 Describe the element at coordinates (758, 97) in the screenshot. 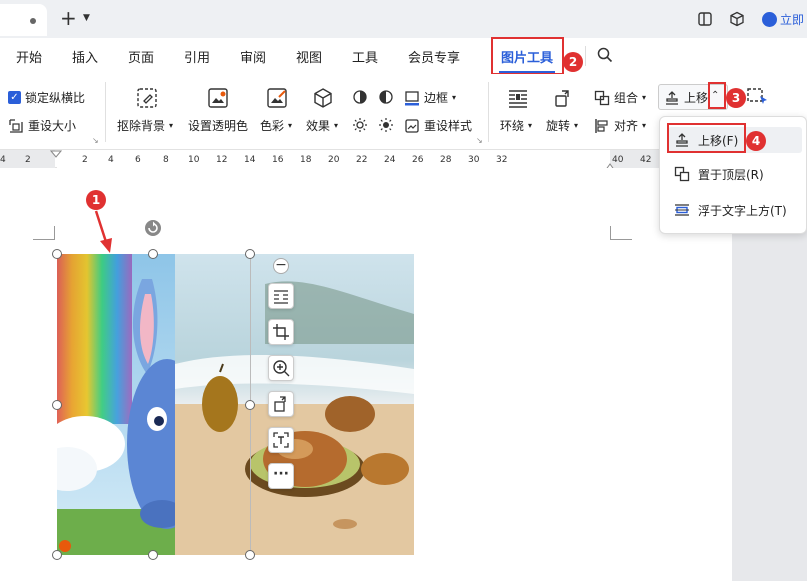

I see `selection-pane-icon` at that location.